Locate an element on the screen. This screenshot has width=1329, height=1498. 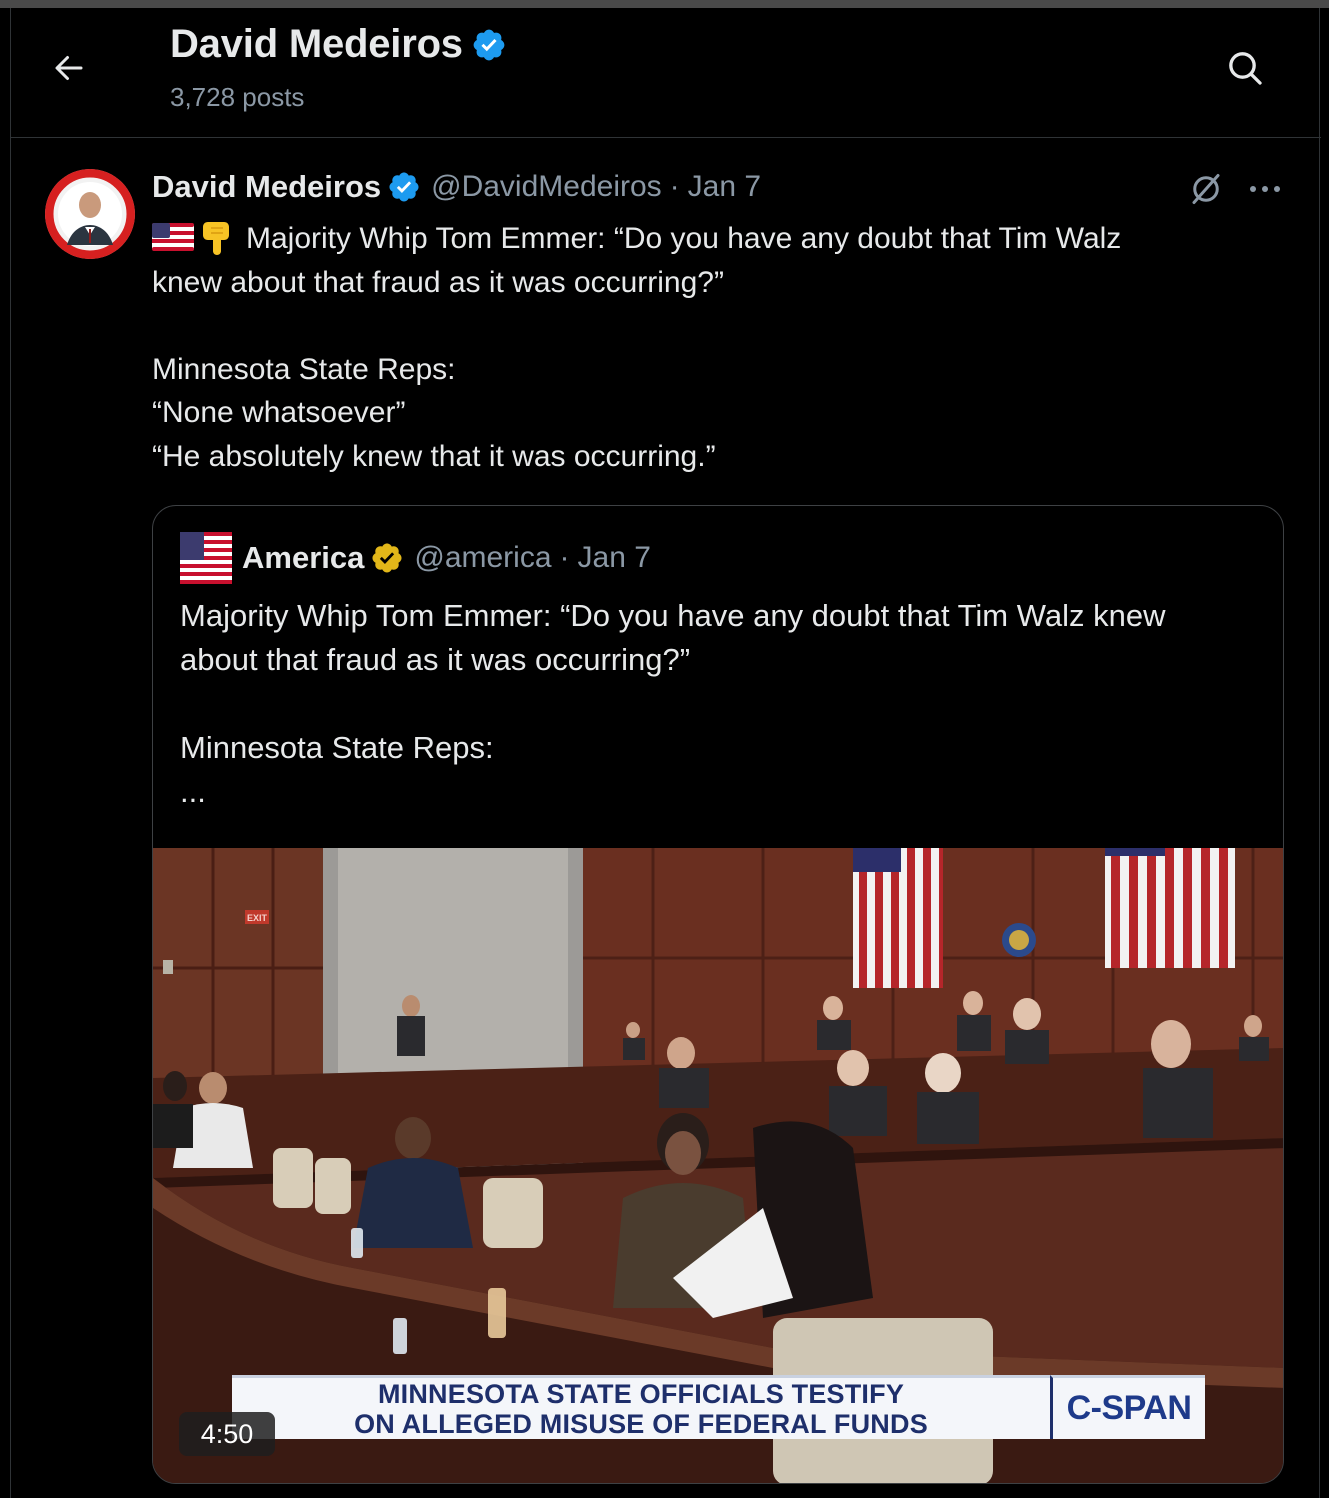
chyron-line-1: MINNESOTA STATE OFFICIALS TESTIFY is located at coordinates (641, 1393).